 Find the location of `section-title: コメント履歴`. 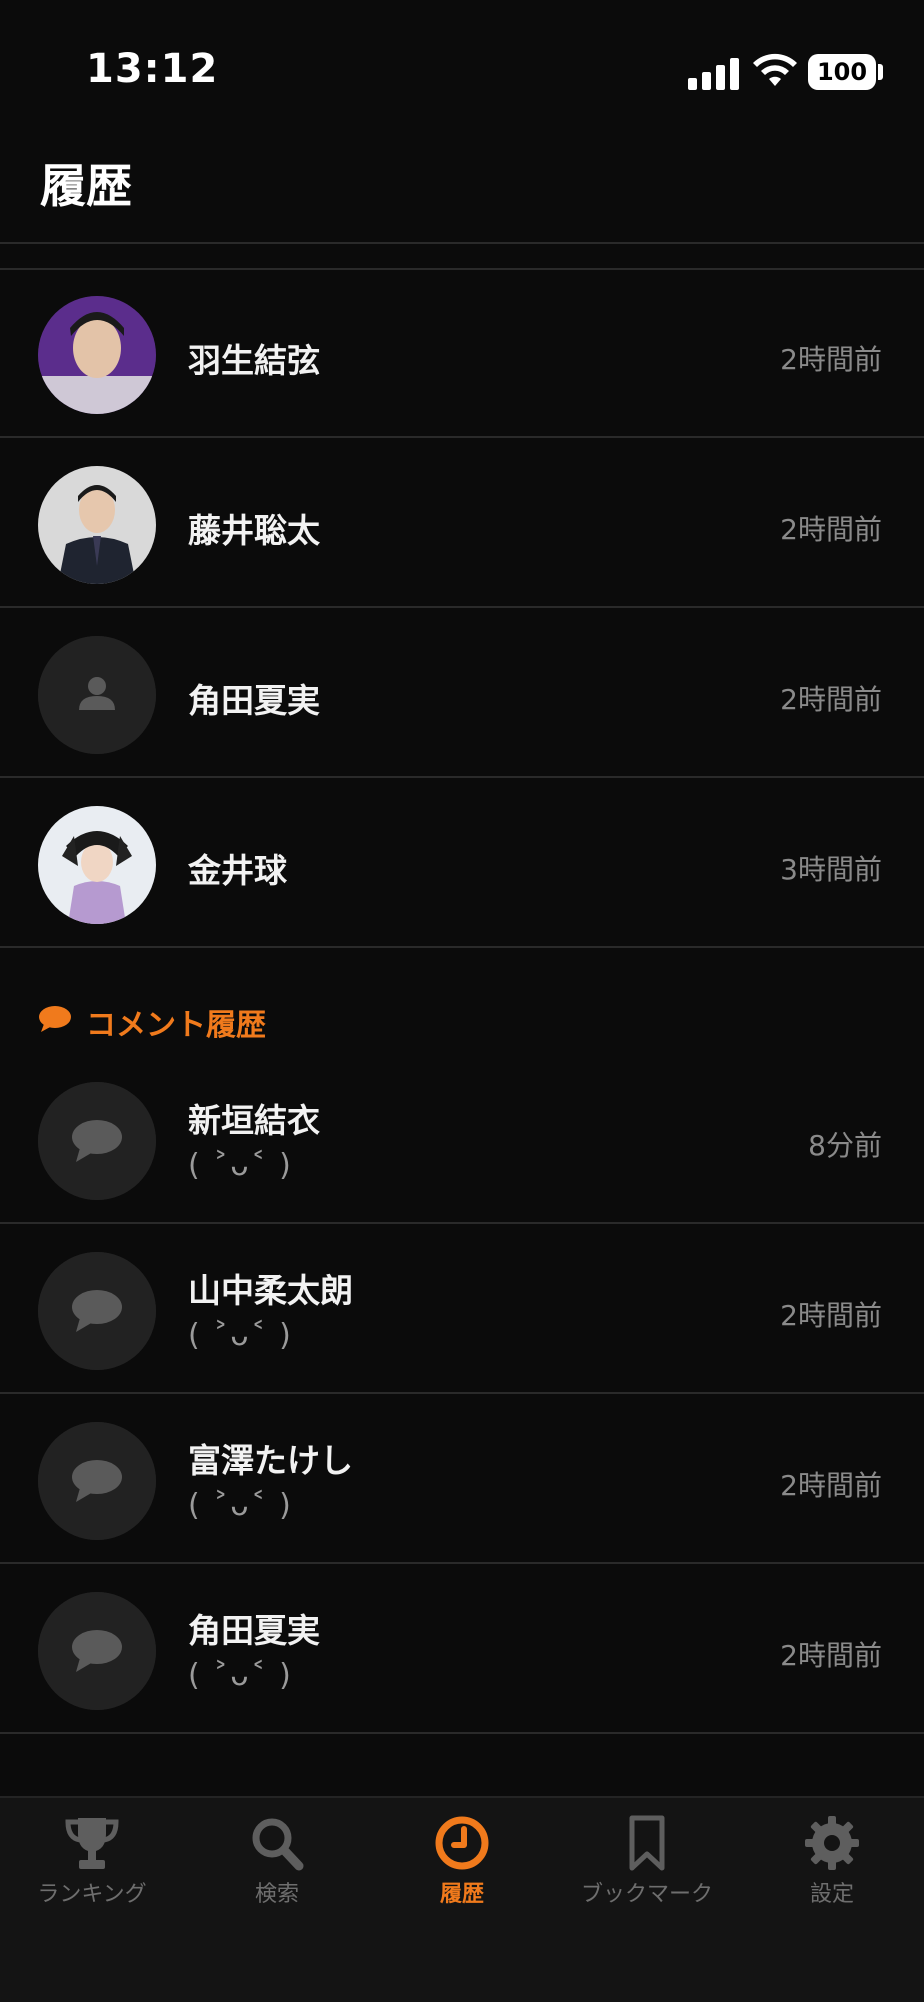

section-title: コメント履歴 is located at coordinates (176, 1025).